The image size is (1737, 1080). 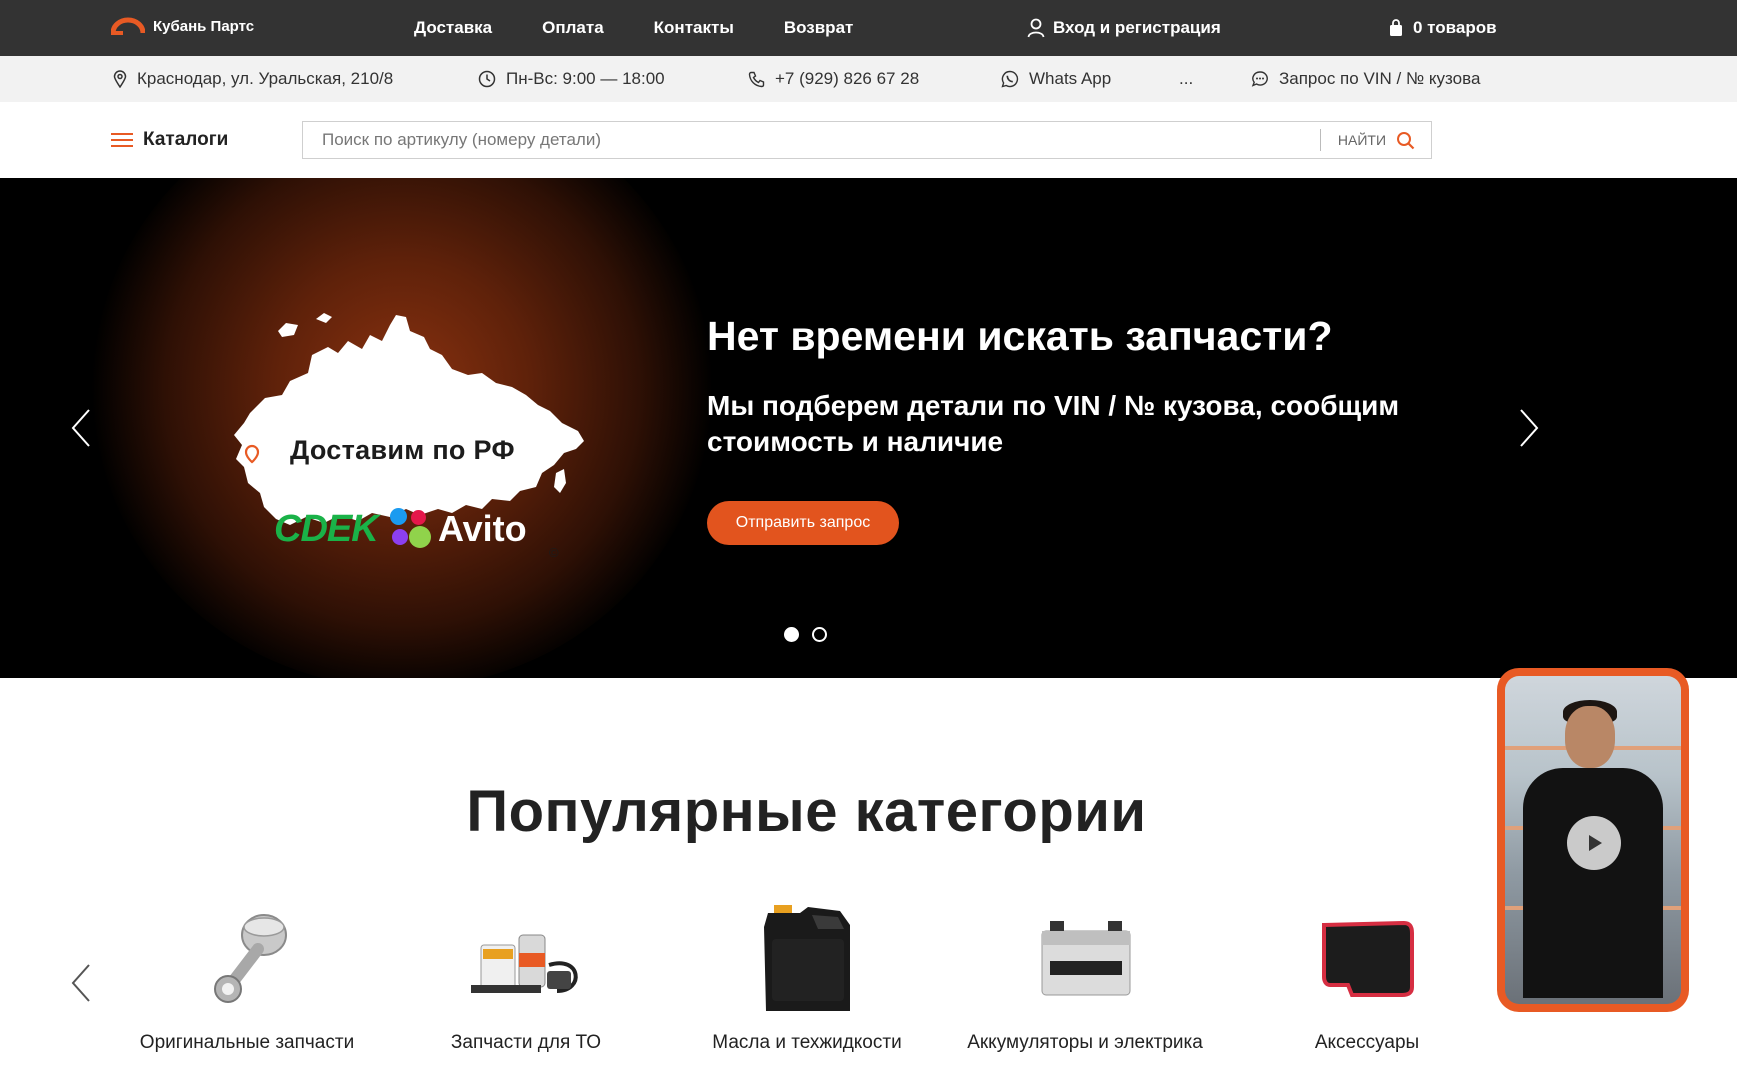 I want to click on user-icon, so click(x=1036, y=28).